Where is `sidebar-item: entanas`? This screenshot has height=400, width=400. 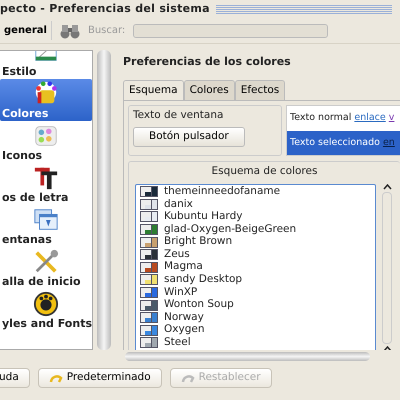
sidebar-item: entanas is located at coordinates (46, 226).